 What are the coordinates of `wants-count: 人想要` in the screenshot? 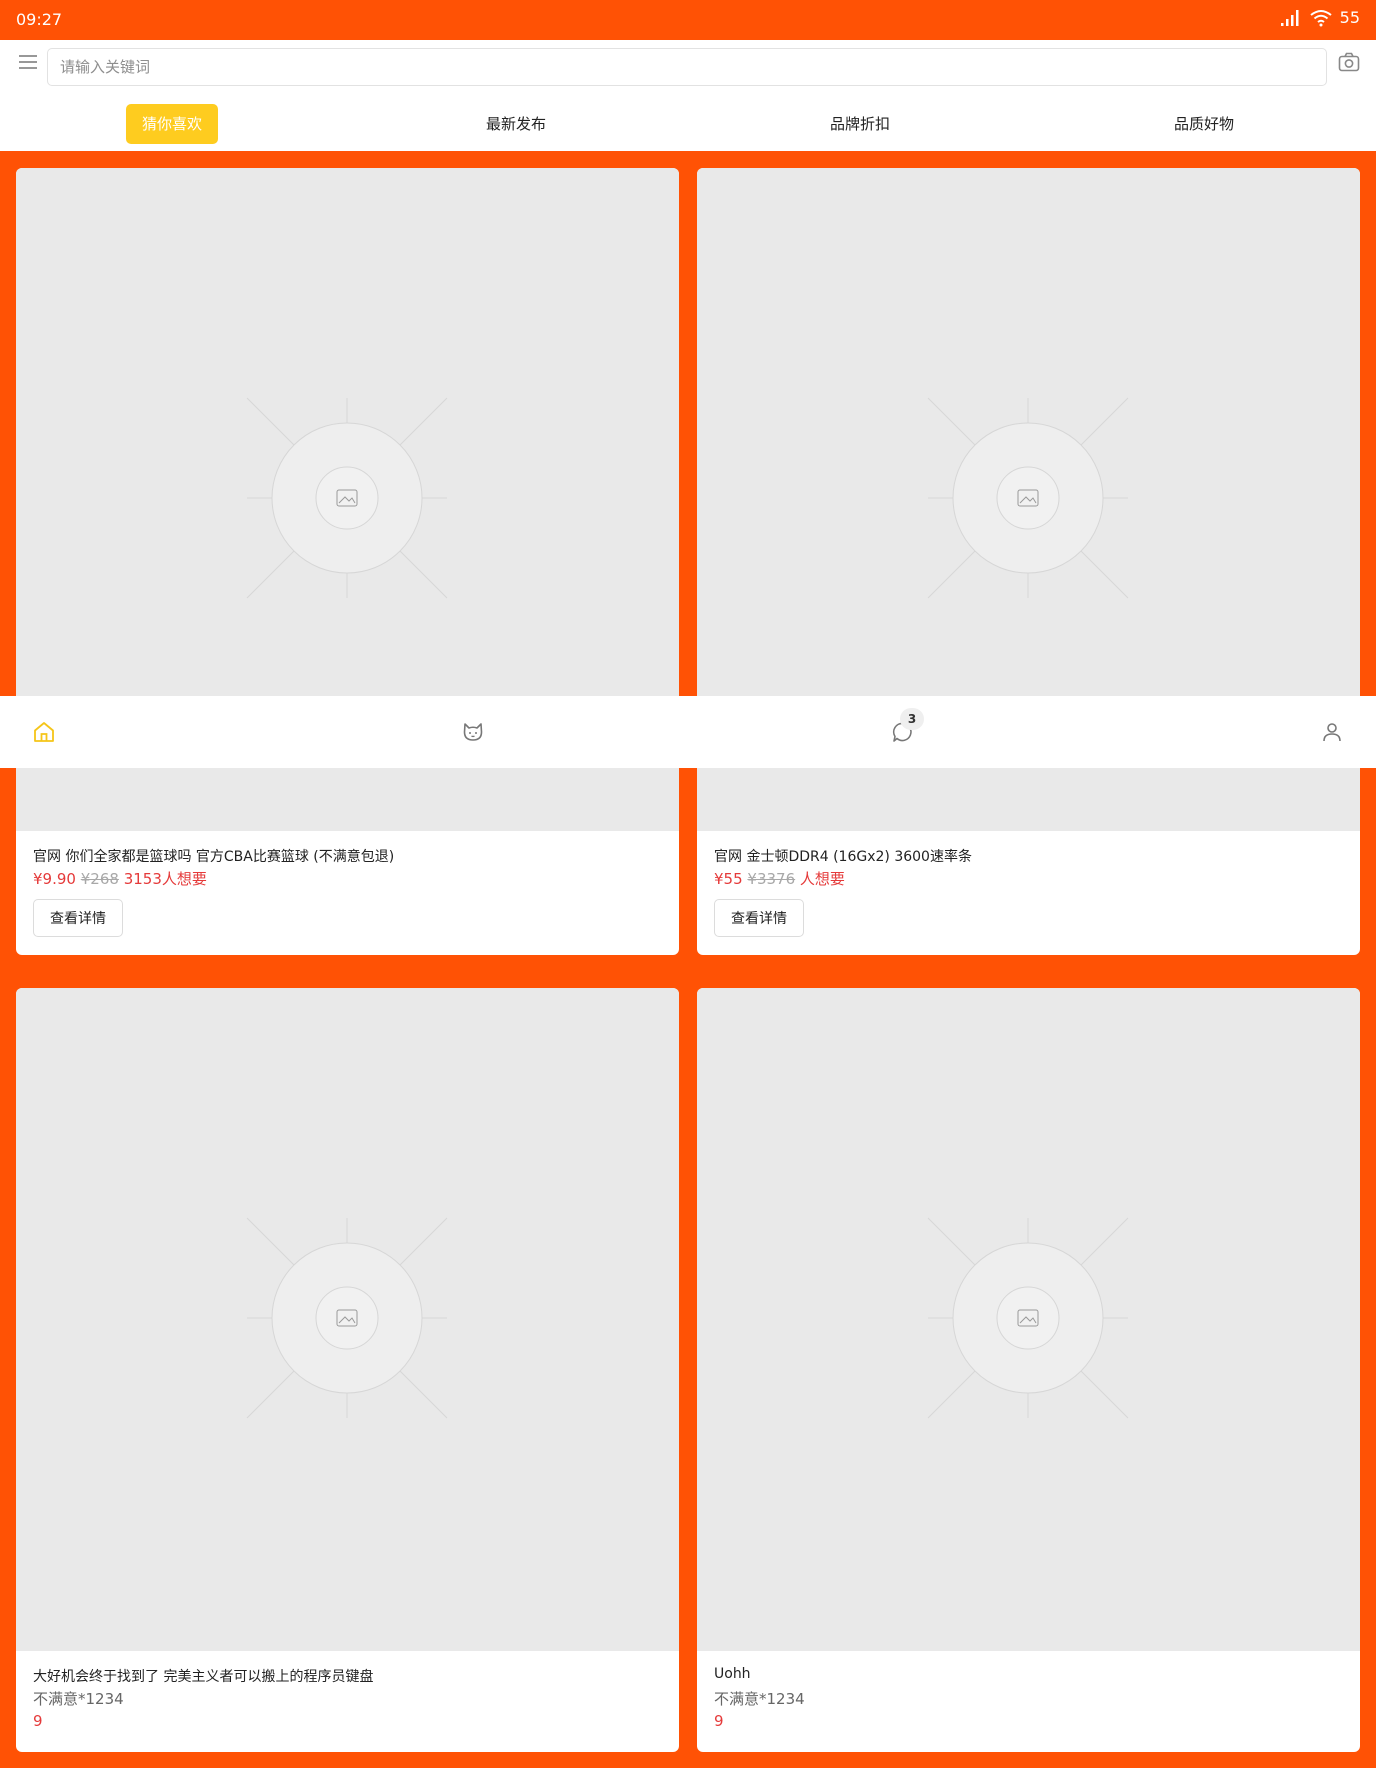 It's located at (822, 879).